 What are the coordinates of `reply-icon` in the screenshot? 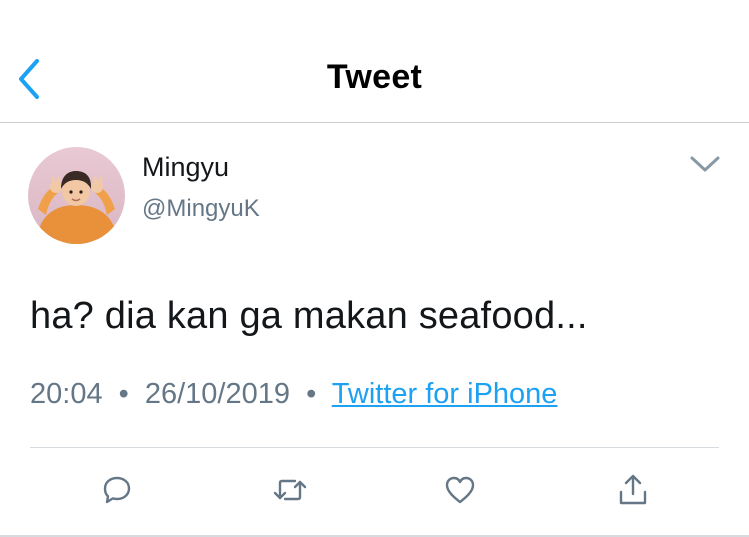 It's located at (117, 490).